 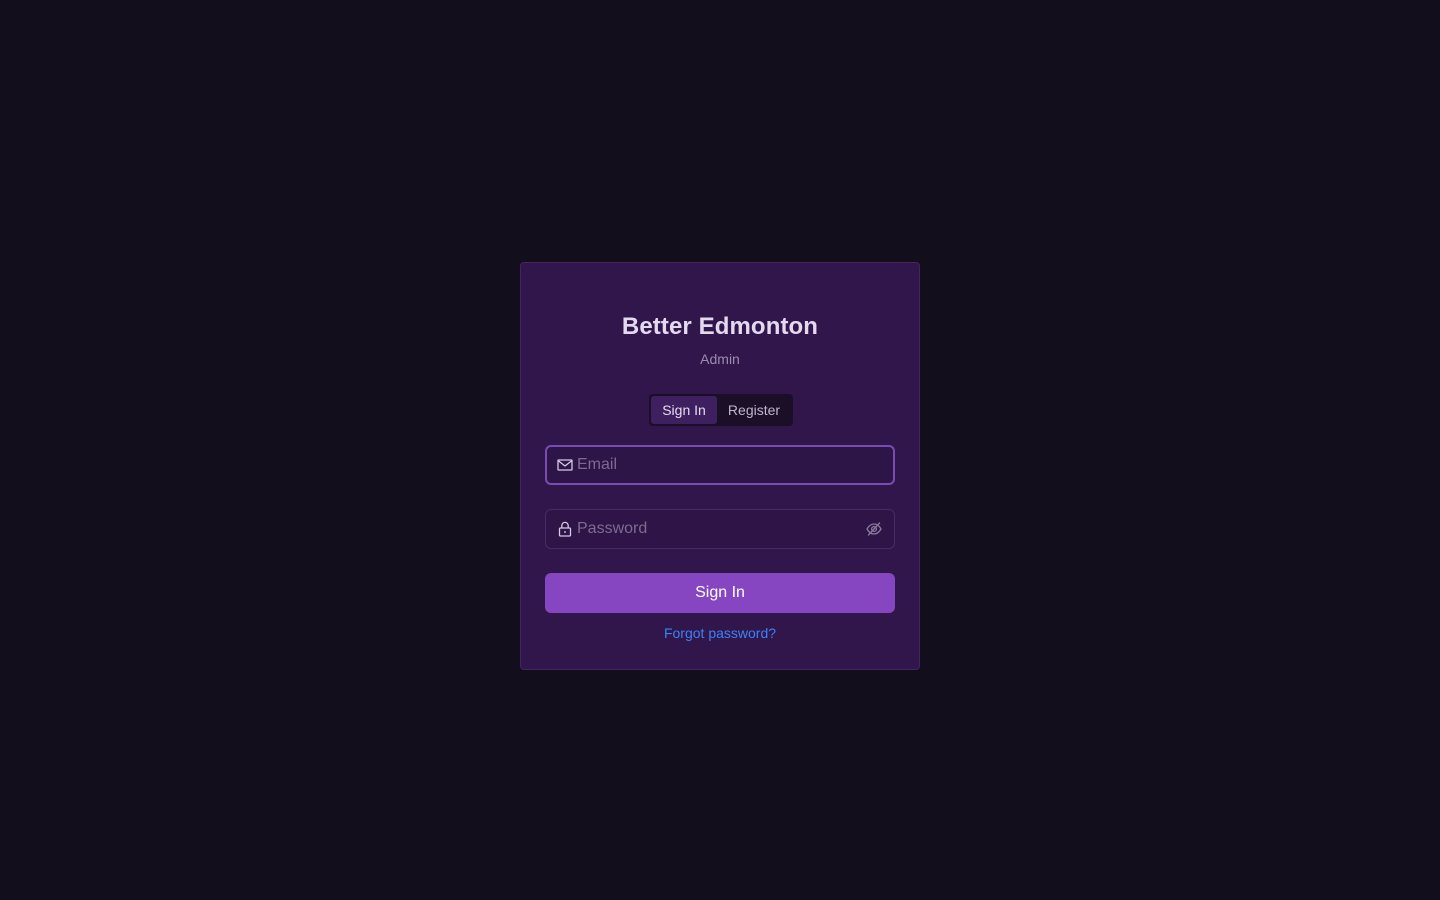 What do you see at coordinates (717, 529) in the screenshot?
I see `password-input` at bounding box center [717, 529].